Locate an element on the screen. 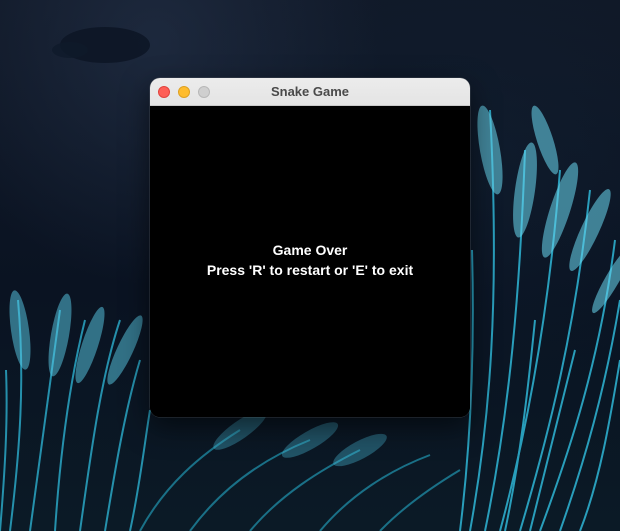 The image size is (620, 531). window-titlebar: Snake Game is located at coordinates (310, 92).